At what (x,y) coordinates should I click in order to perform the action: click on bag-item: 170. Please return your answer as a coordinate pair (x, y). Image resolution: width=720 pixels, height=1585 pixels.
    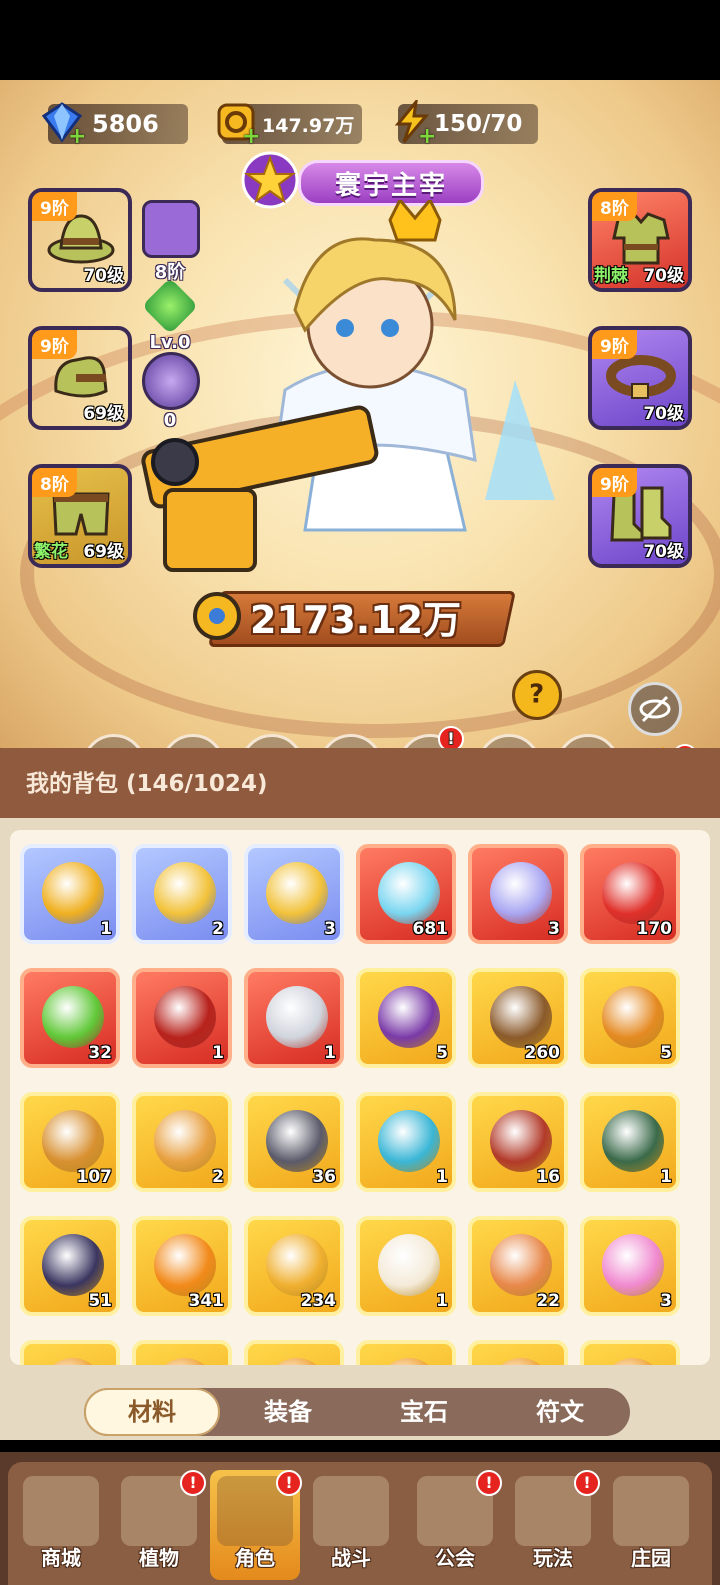
    Looking at the image, I should click on (630, 894).